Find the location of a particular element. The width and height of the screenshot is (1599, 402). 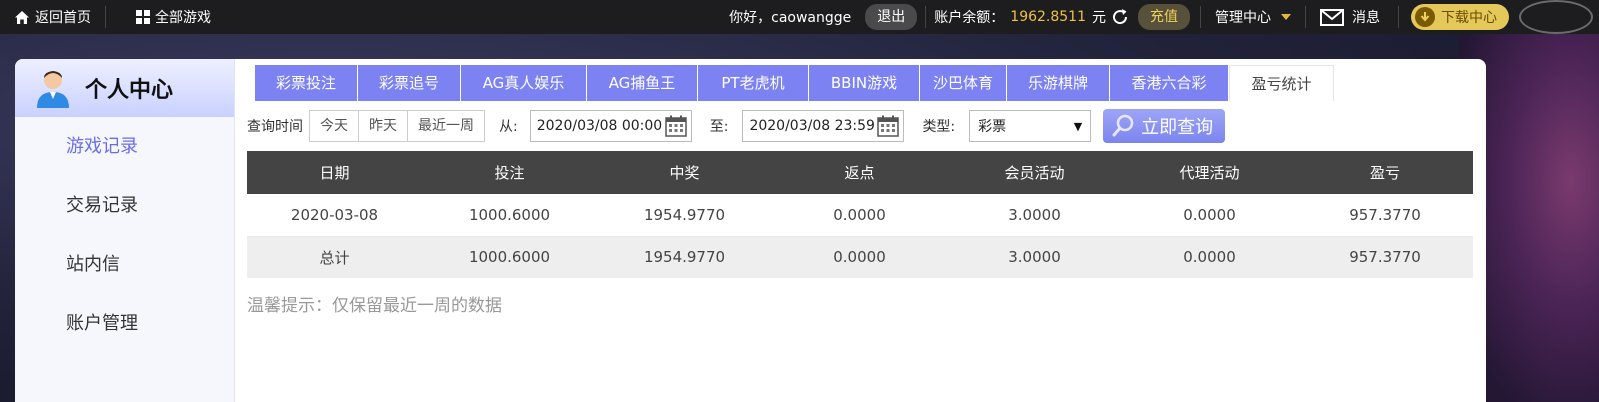

sidebar-item-transaction-records: 交易记录 is located at coordinates (124, 205).